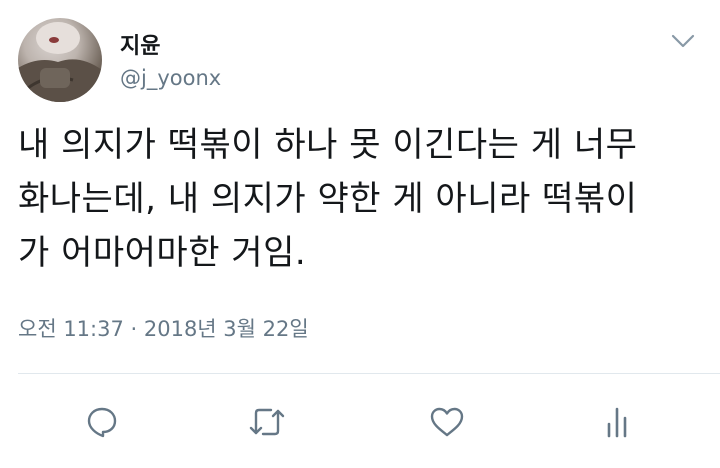 This screenshot has height=468, width=720. I want to click on retweet-button, so click(267, 422).